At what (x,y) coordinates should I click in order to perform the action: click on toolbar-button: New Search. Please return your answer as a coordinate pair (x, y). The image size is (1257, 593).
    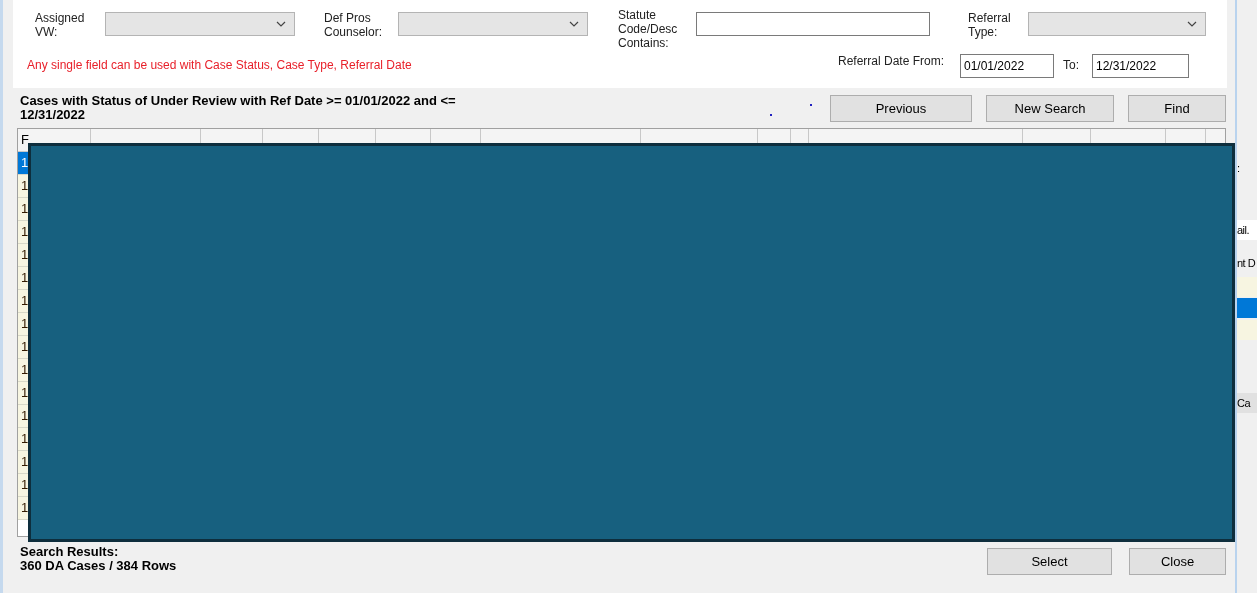
    Looking at the image, I should click on (1050, 108).